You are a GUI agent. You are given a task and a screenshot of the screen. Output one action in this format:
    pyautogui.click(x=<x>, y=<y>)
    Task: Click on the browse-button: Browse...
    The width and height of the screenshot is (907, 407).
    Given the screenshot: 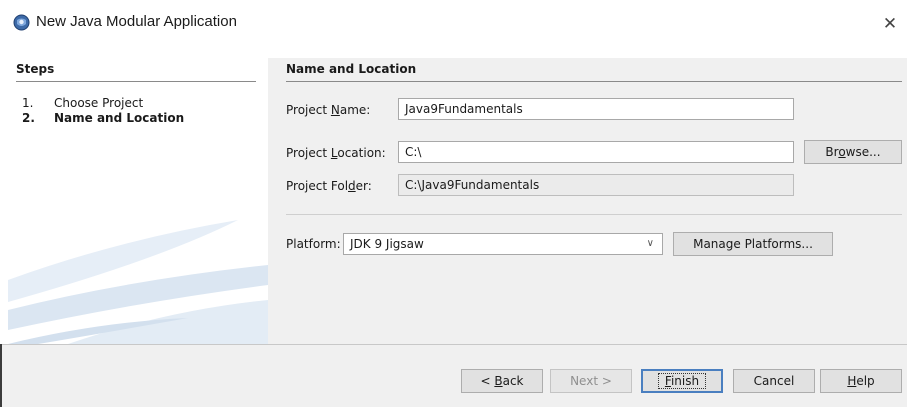 What is the action you would take?
    pyautogui.click(x=853, y=152)
    